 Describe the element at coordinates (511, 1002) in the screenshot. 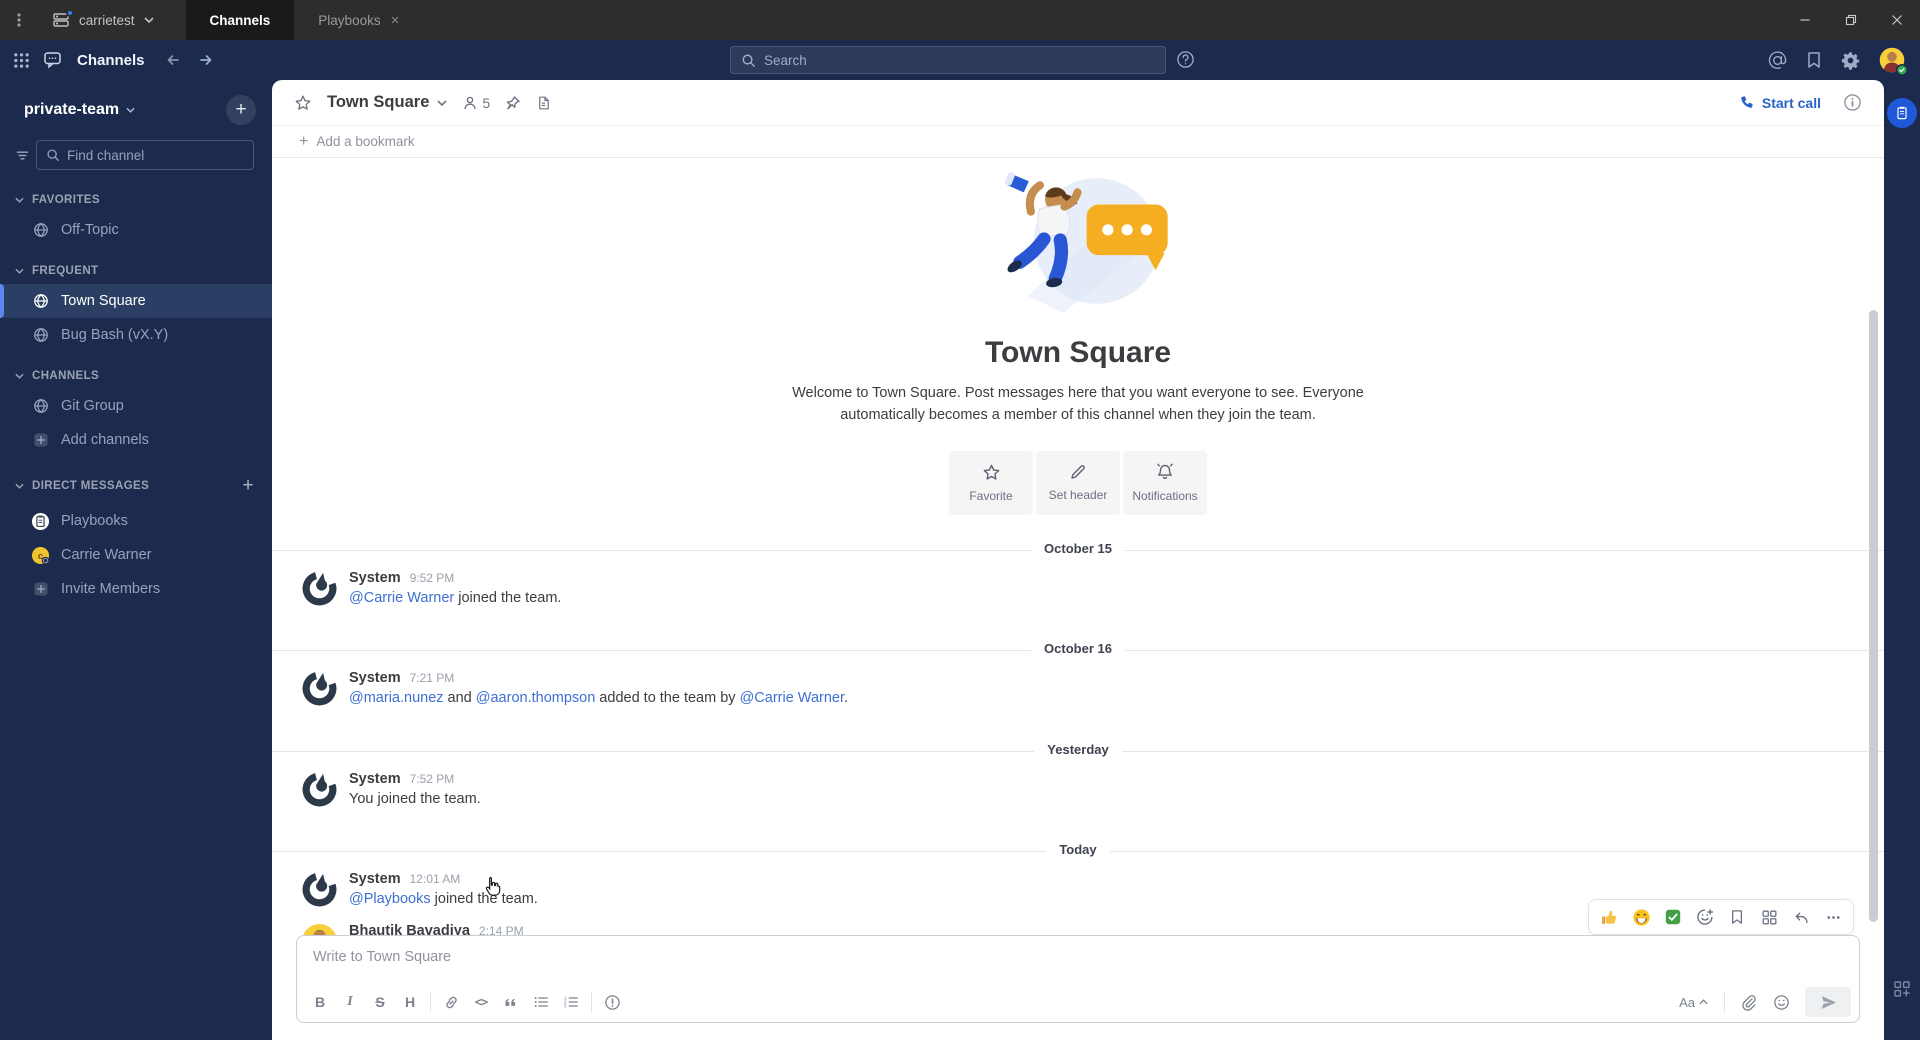

I see `quote-button` at that location.